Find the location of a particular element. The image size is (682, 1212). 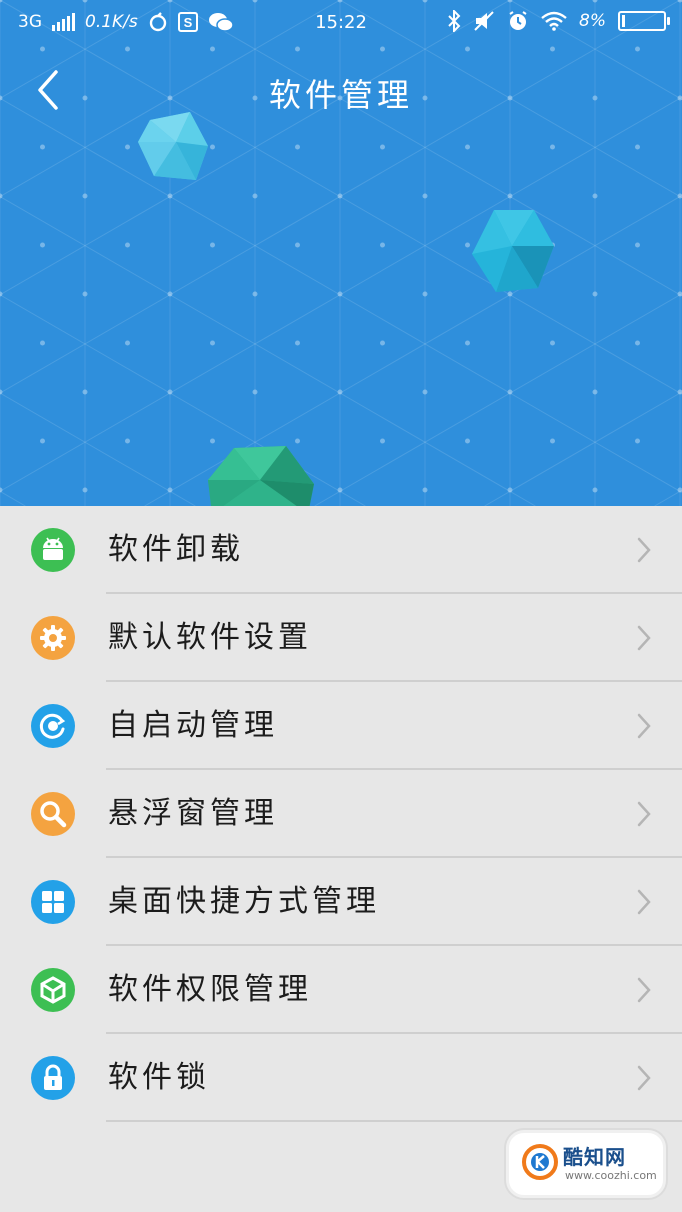

menu-item-autostart: 自启动管理 is located at coordinates (341, 726).